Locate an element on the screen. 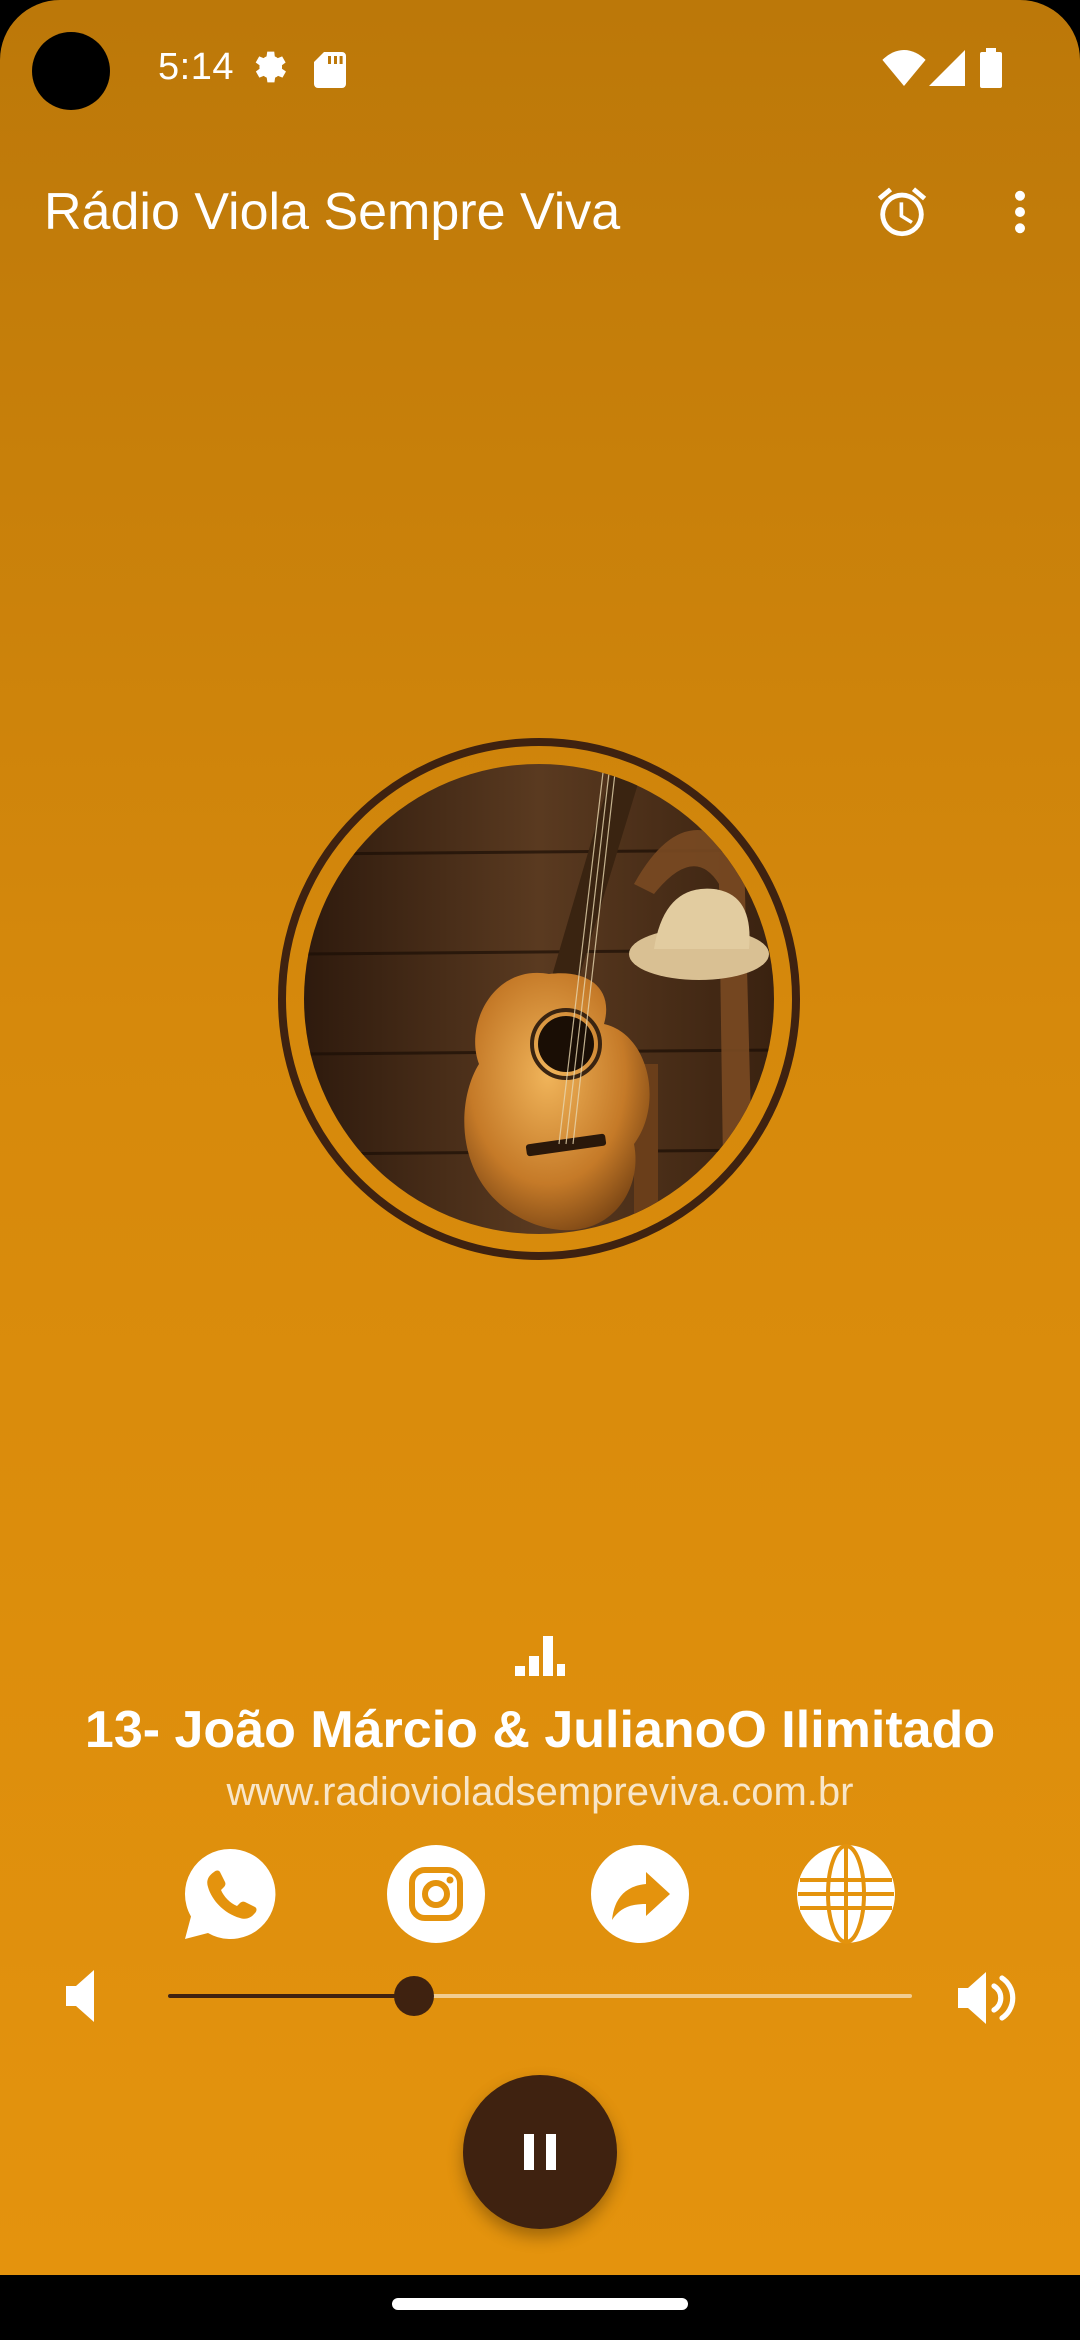 The width and height of the screenshot is (1080, 2340). volume-fill is located at coordinates (291, 1996).